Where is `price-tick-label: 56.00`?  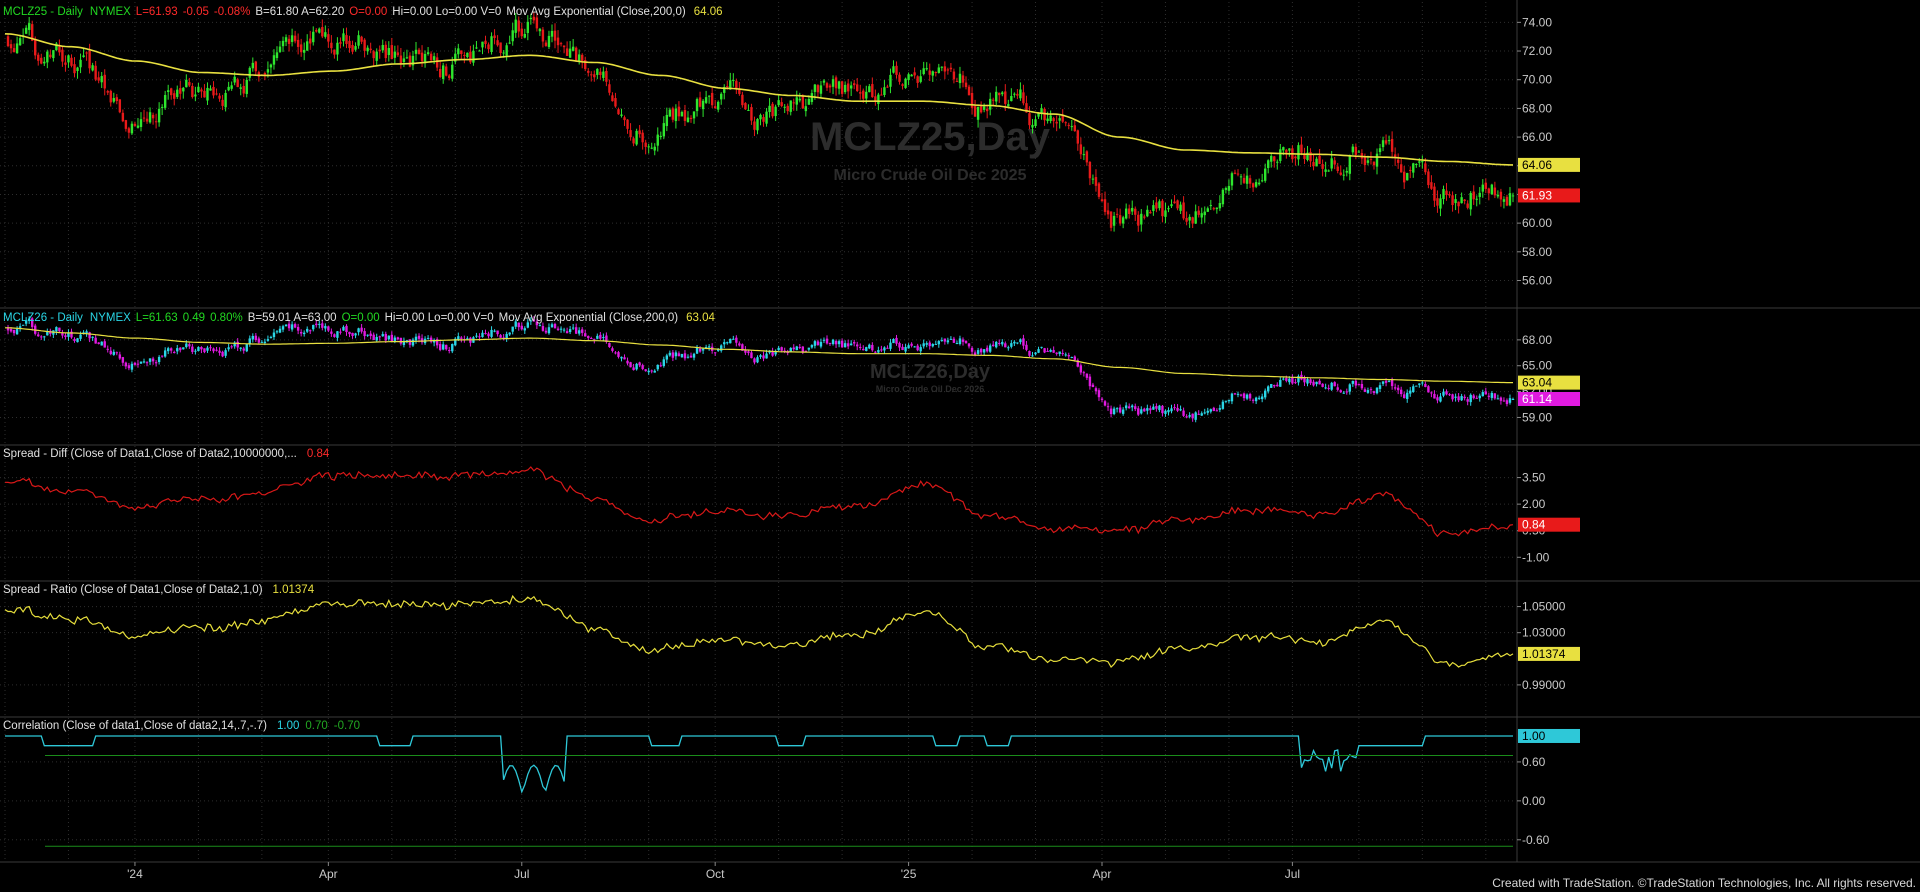 price-tick-label: 56.00 is located at coordinates (1537, 280).